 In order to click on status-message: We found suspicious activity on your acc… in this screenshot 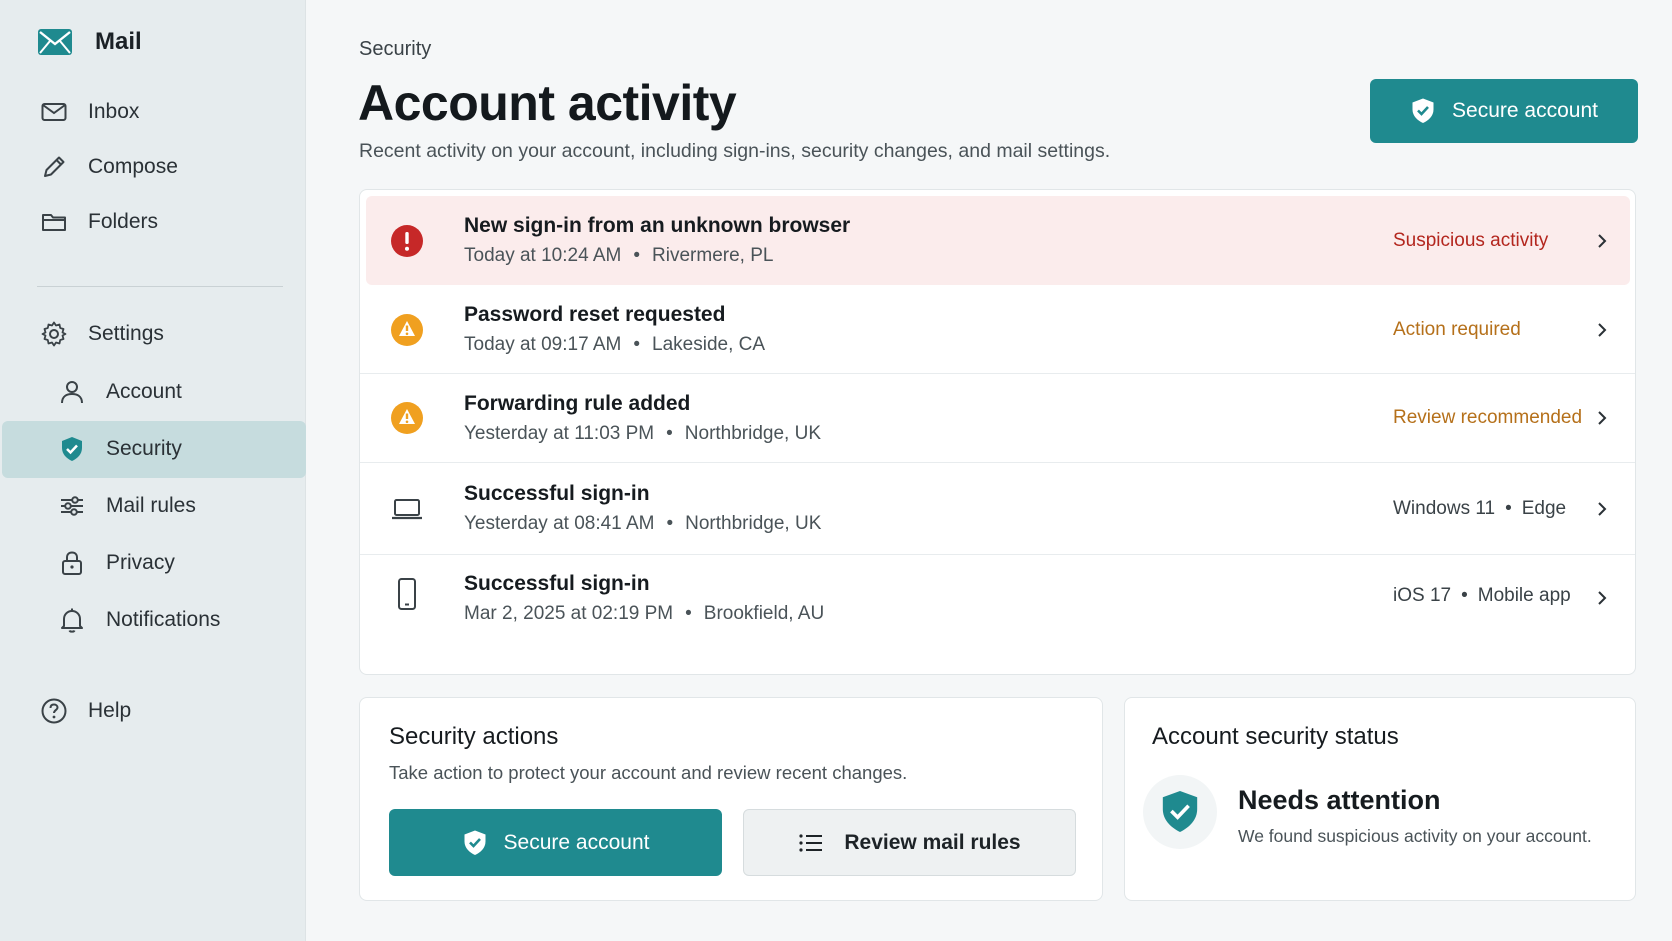, I will do `click(1415, 836)`.